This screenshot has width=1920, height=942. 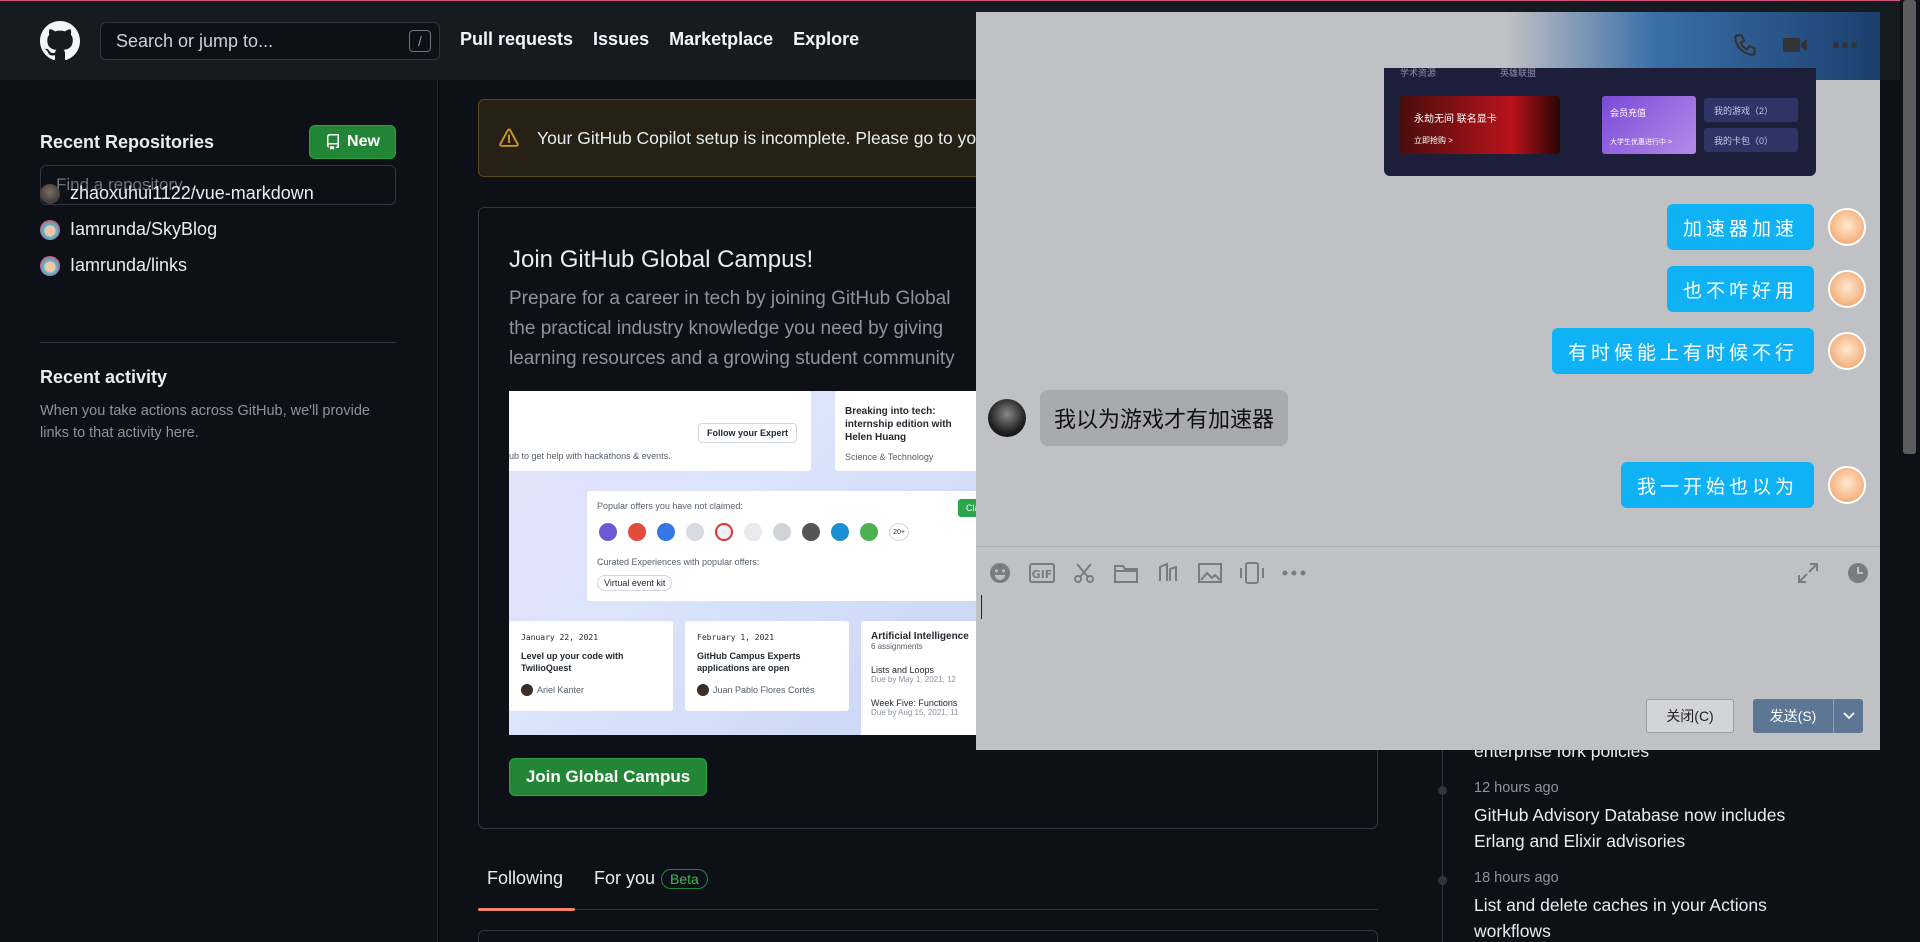 What do you see at coordinates (129, 265) in the screenshot?
I see `repo-name: Iamrunda/links` at bounding box center [129, 265].